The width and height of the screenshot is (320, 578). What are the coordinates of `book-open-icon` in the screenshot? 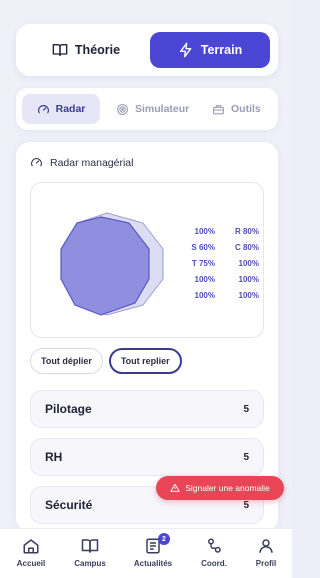 It's located at (60, 50).